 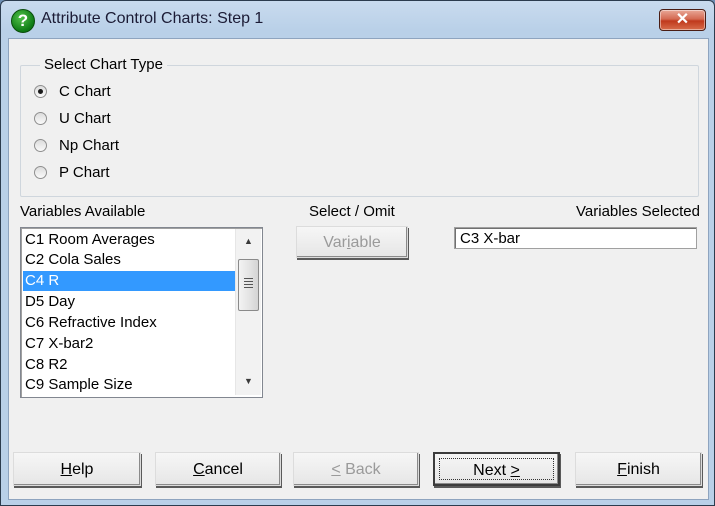 I want to click on radio-np-chart: Np Chart, so click(x=76, y=145).